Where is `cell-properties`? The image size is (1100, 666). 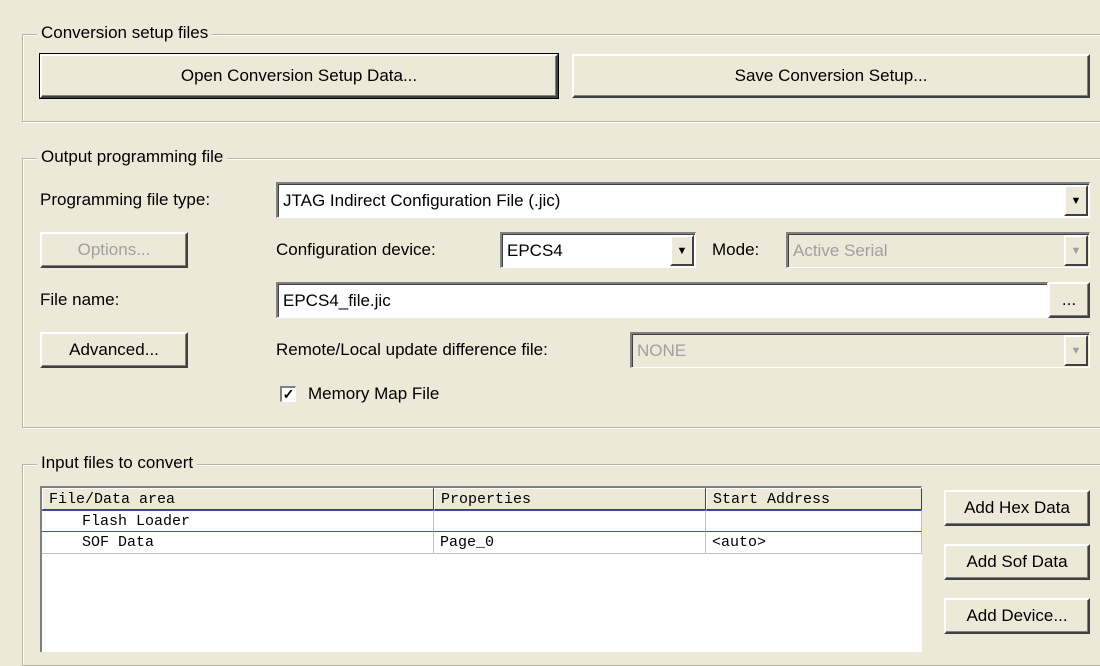 cell-properties is located at coordinates (570, 521).